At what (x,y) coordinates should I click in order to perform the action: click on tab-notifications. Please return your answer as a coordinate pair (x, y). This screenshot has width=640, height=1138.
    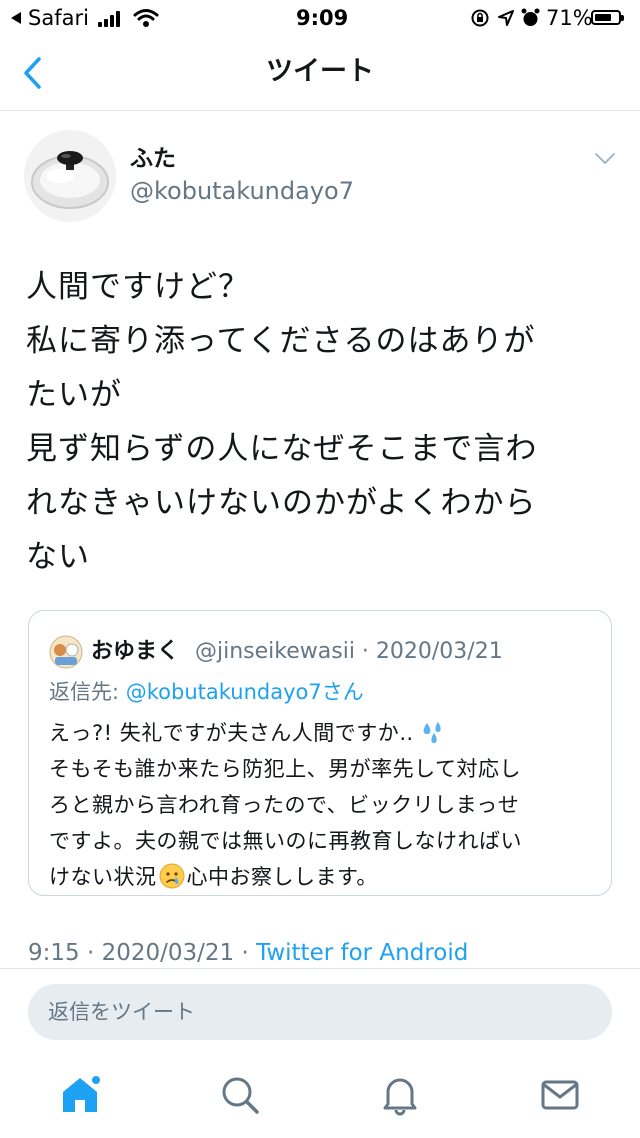
    Looking at the image, I should click on (400, 1095).